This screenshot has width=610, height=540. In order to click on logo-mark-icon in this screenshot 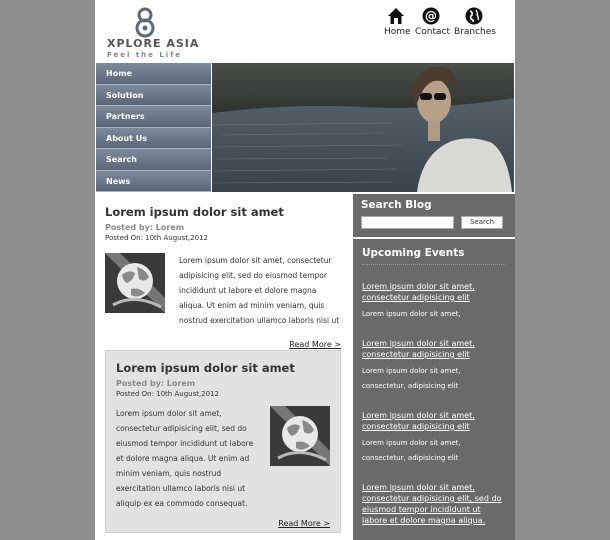, I will do `click(145, 22)`.